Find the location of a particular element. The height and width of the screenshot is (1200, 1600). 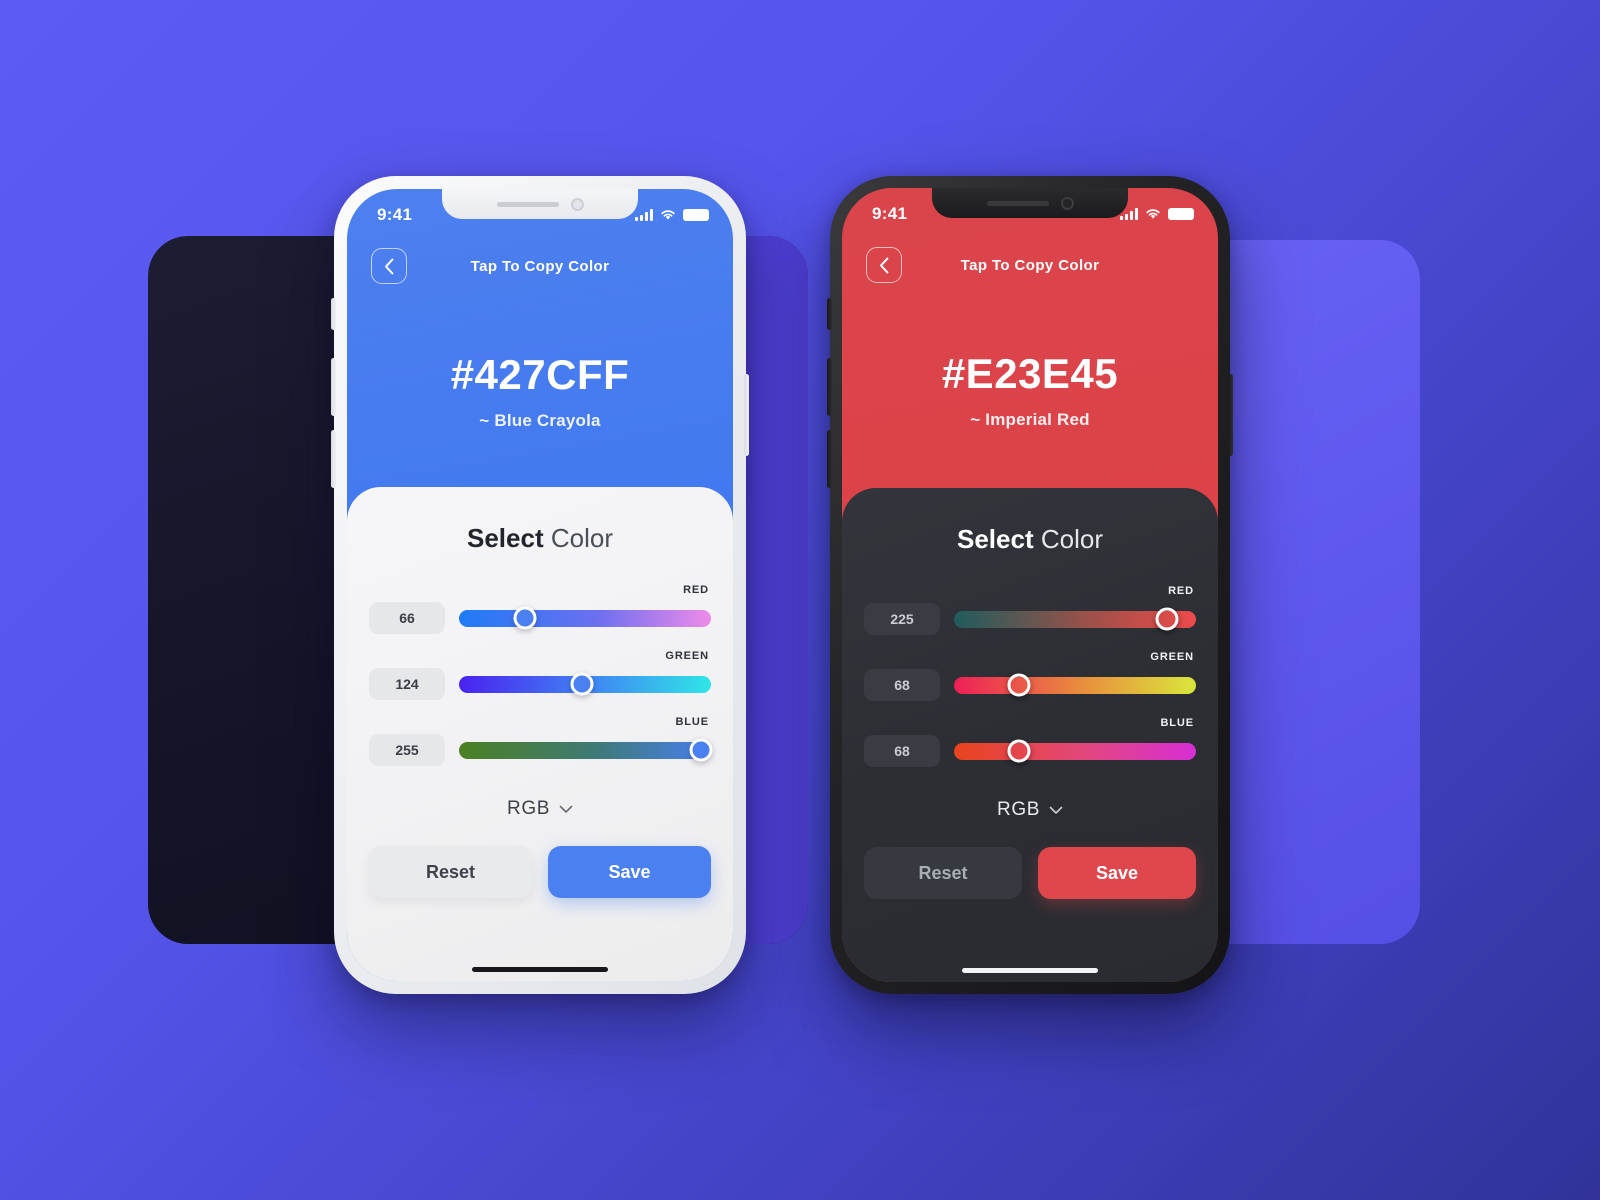

slider-group: RED 225 GREEN 68 BLUE 68 is located at coordinates (1030, 684).